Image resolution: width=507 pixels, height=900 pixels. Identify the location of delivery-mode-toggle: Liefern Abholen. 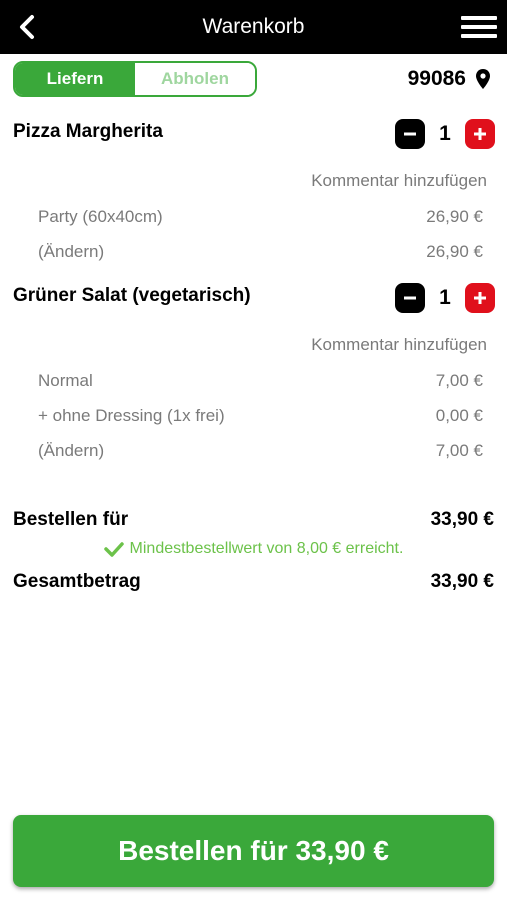
(135, 79).